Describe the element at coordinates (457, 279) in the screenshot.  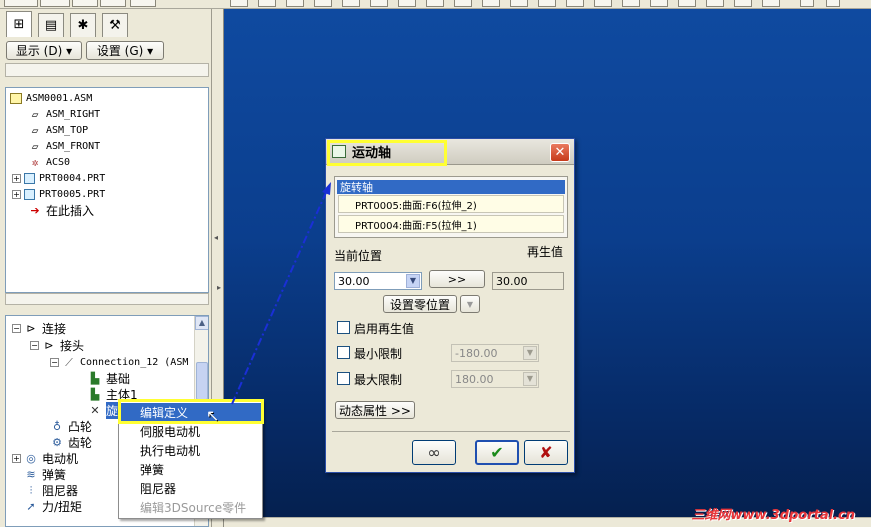
I see `transfer-value-button: >>` at that location.